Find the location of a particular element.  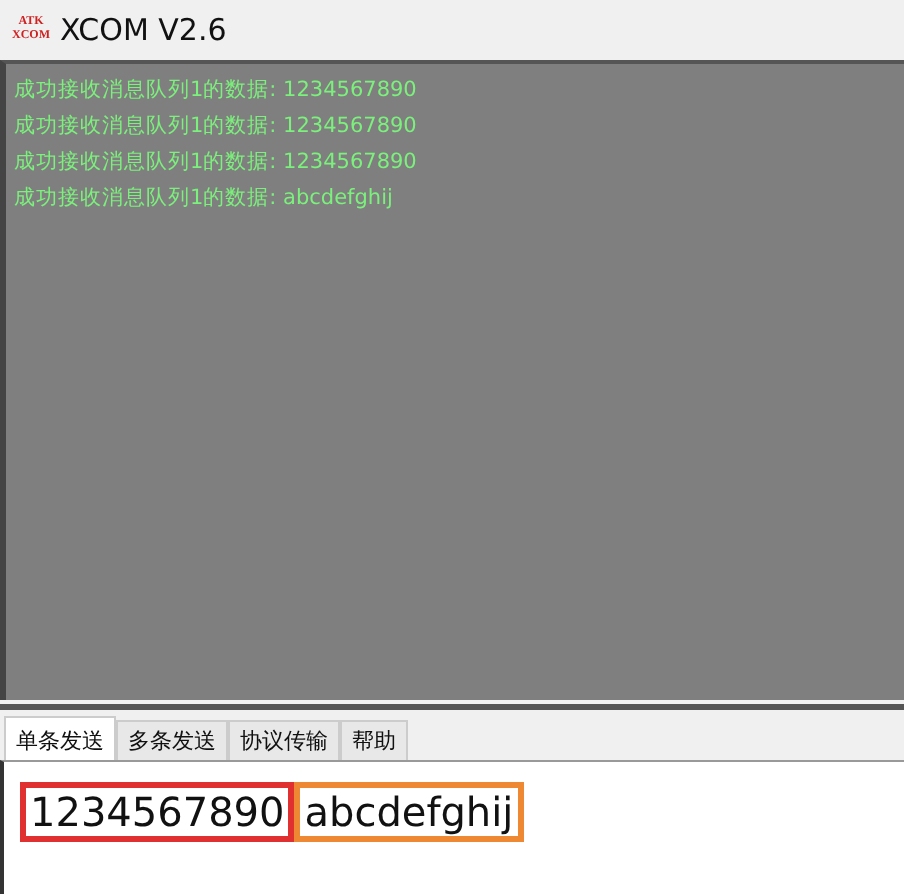

tab: 单条发送 is located at coordinates (60, 738).